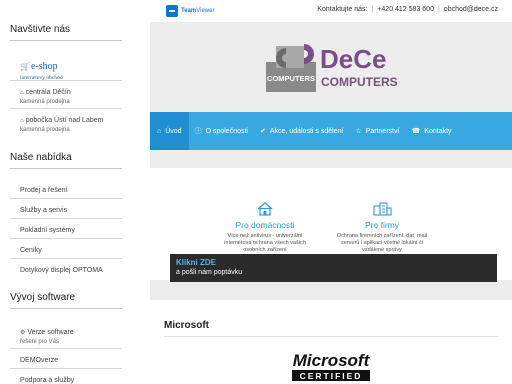 The width and height of the screenshot is (512, 384). I want to click on svg-text: CERTIFIED, so click(331, 376).